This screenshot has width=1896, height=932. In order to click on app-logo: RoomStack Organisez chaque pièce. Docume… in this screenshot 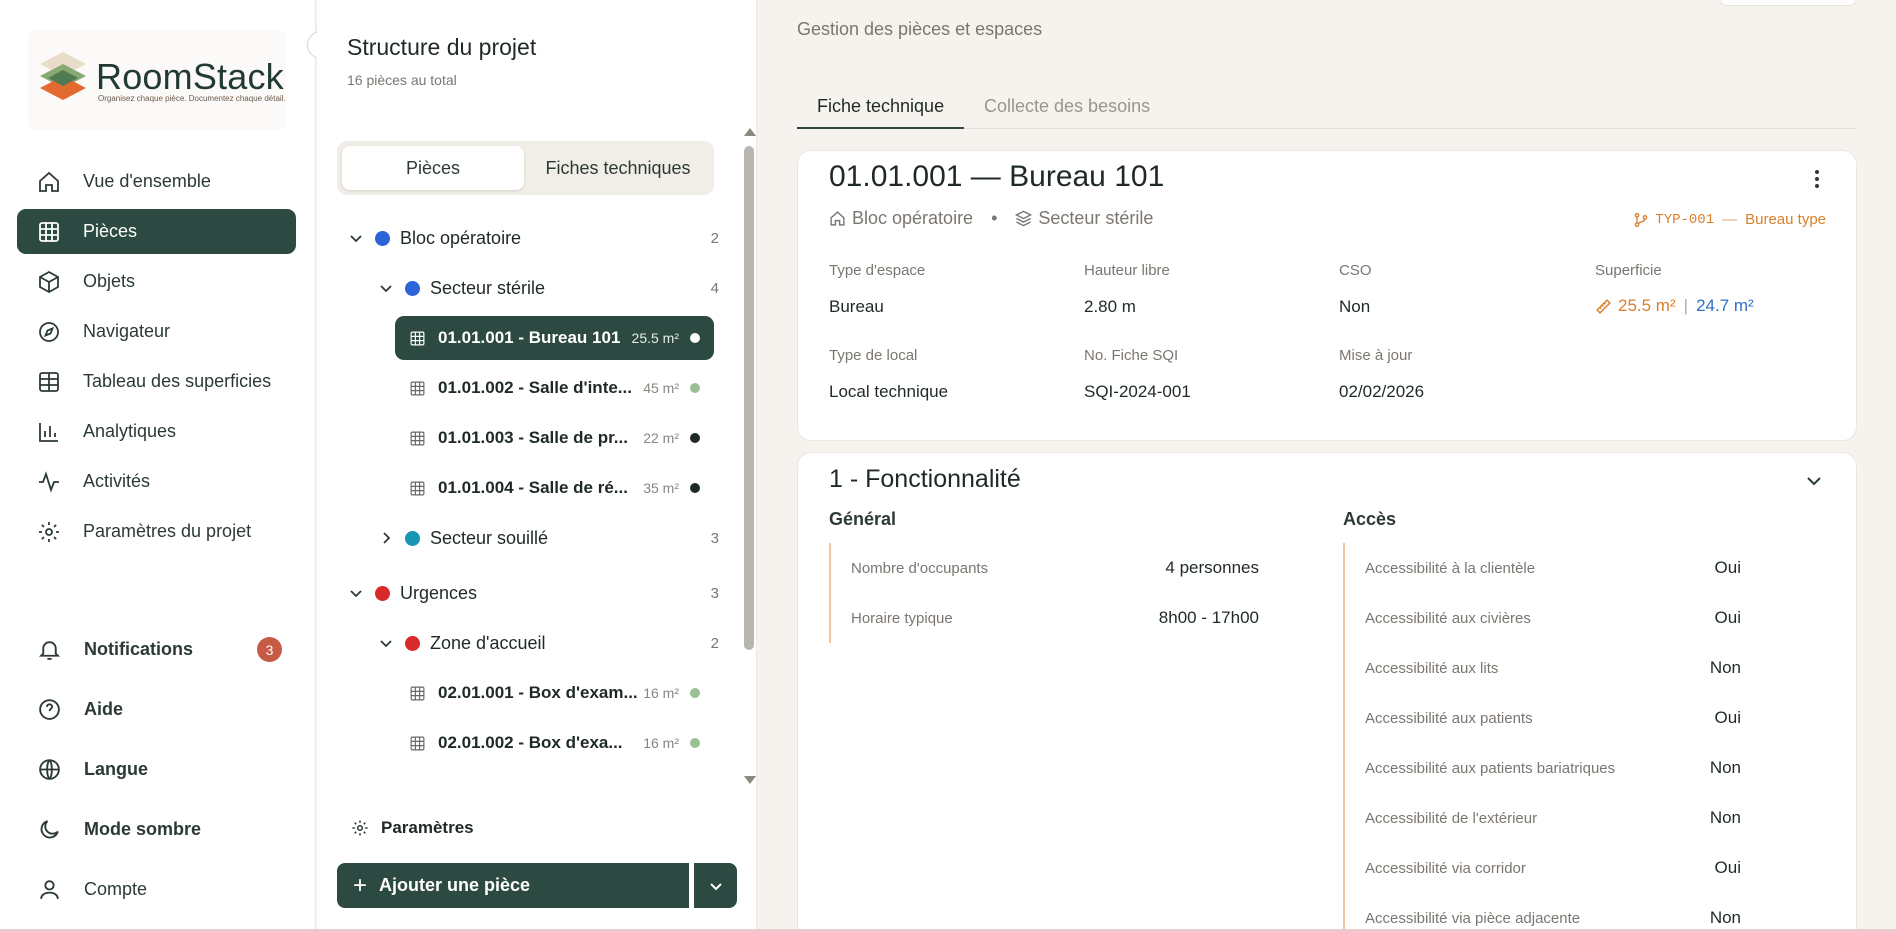, I will do `click(157, 80)`.